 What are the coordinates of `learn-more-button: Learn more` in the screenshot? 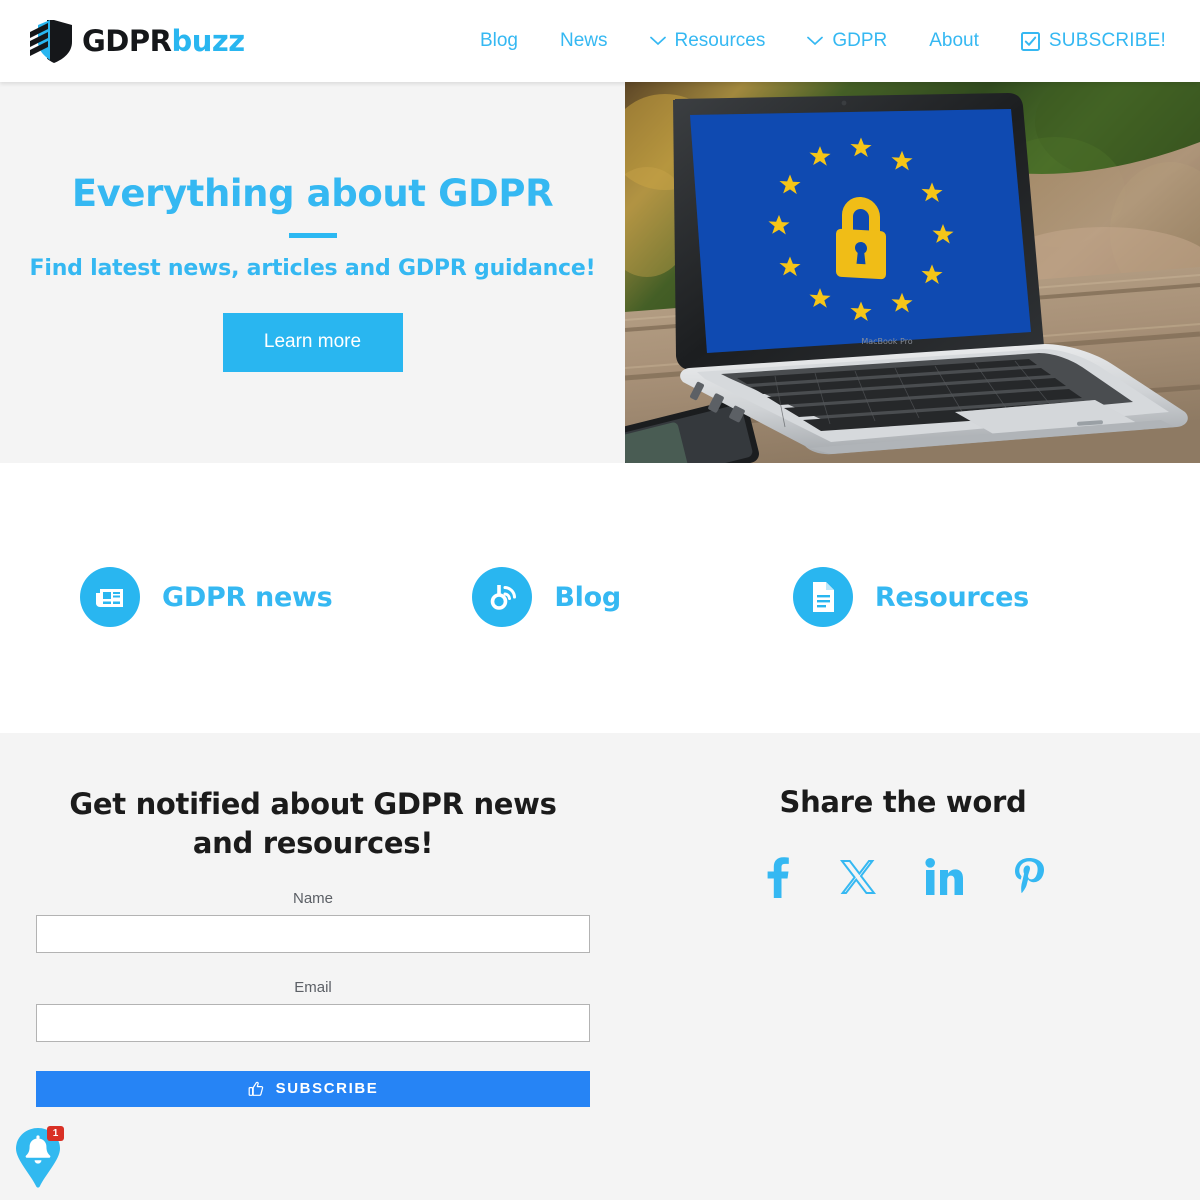 It's located at (312, 342).